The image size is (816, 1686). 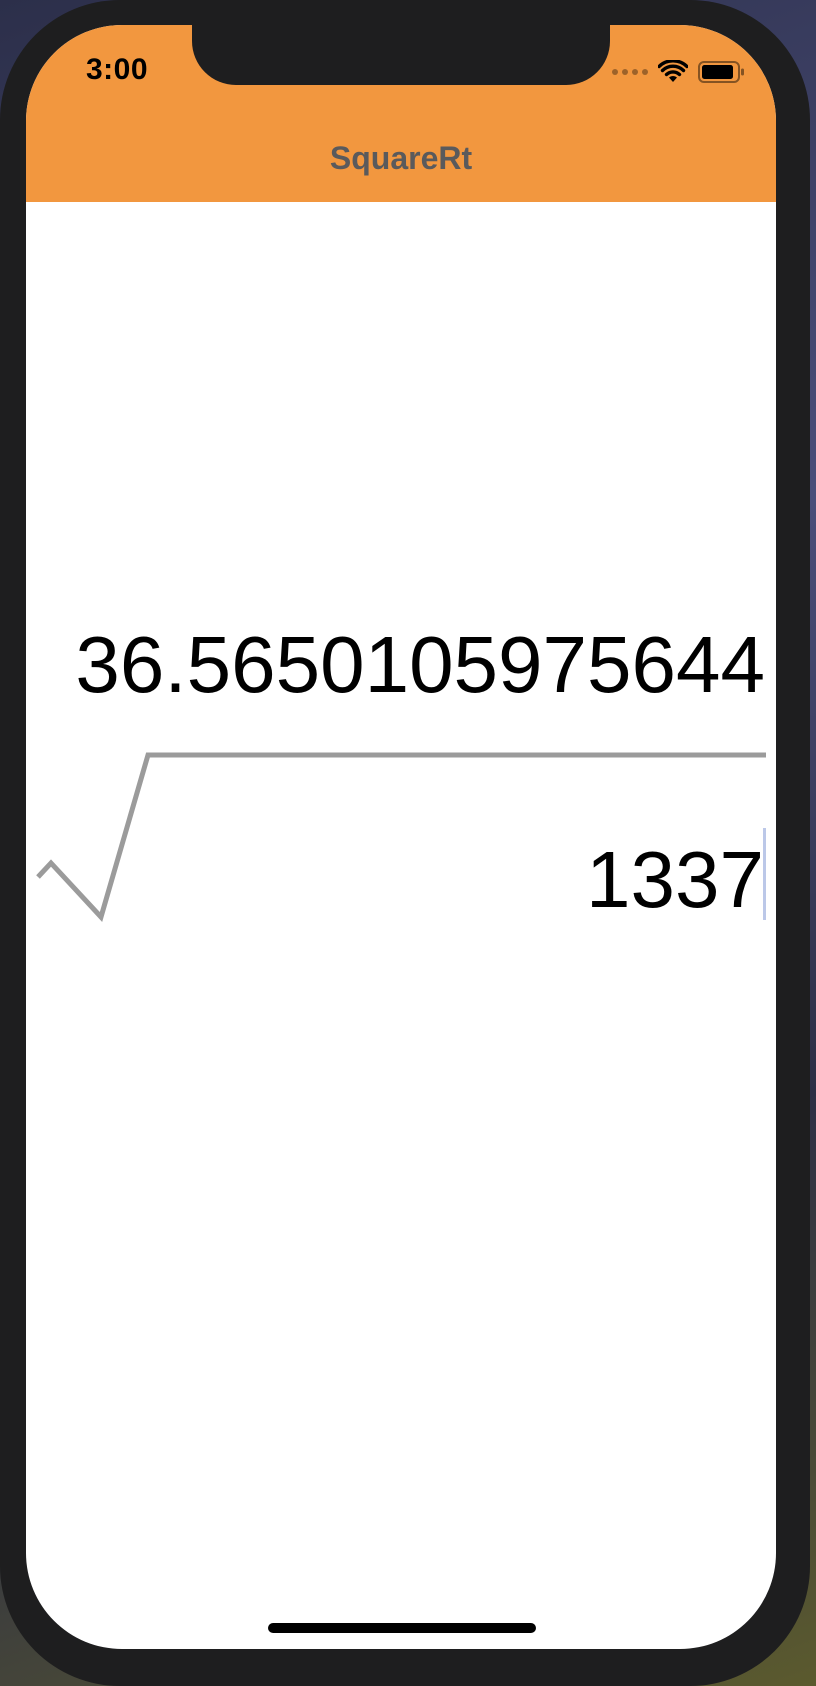 I want to click on text-cursor, so click(x=764, y=874).